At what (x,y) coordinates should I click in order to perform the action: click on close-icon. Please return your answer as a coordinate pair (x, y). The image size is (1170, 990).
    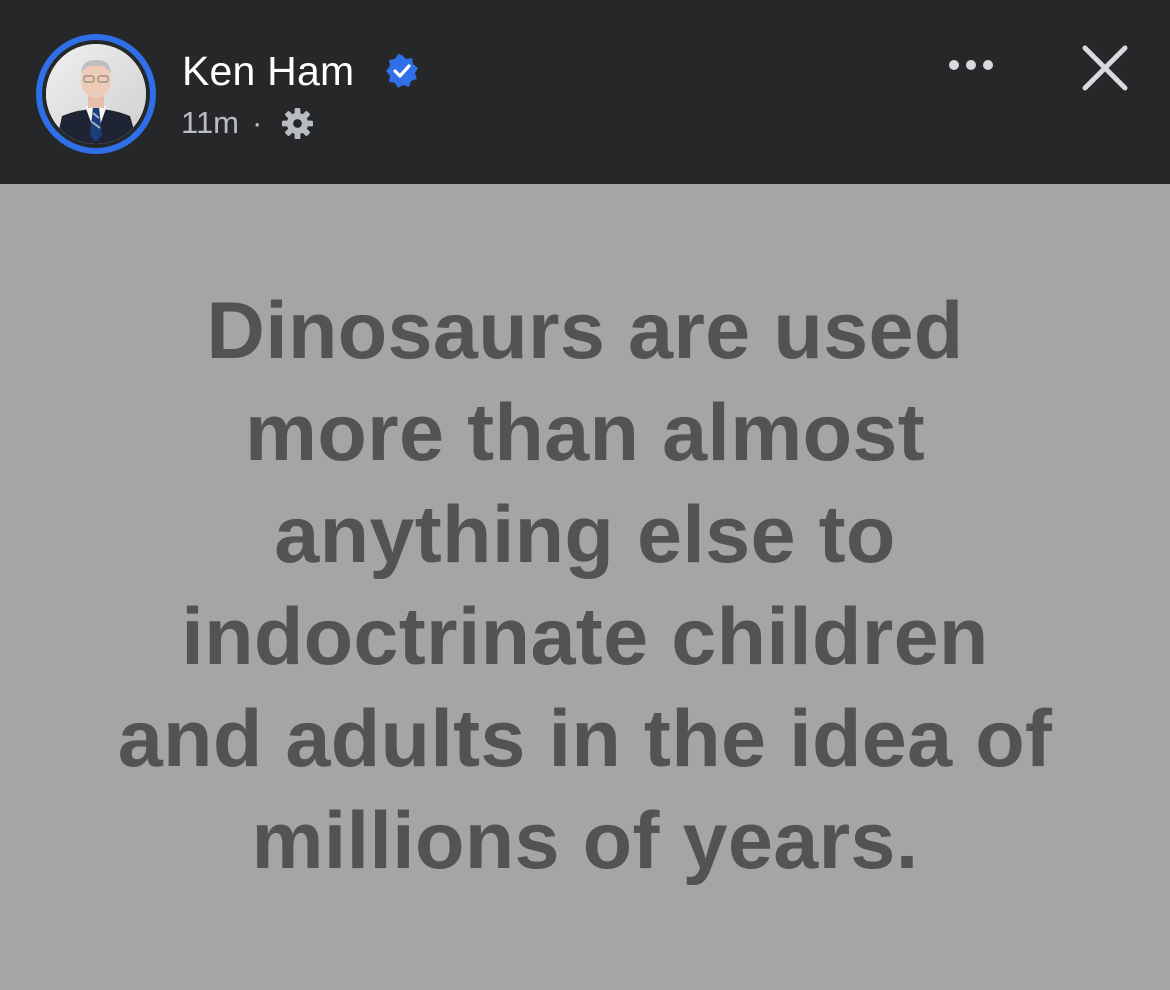
    Looking at the image, I should click on (1105, 68).